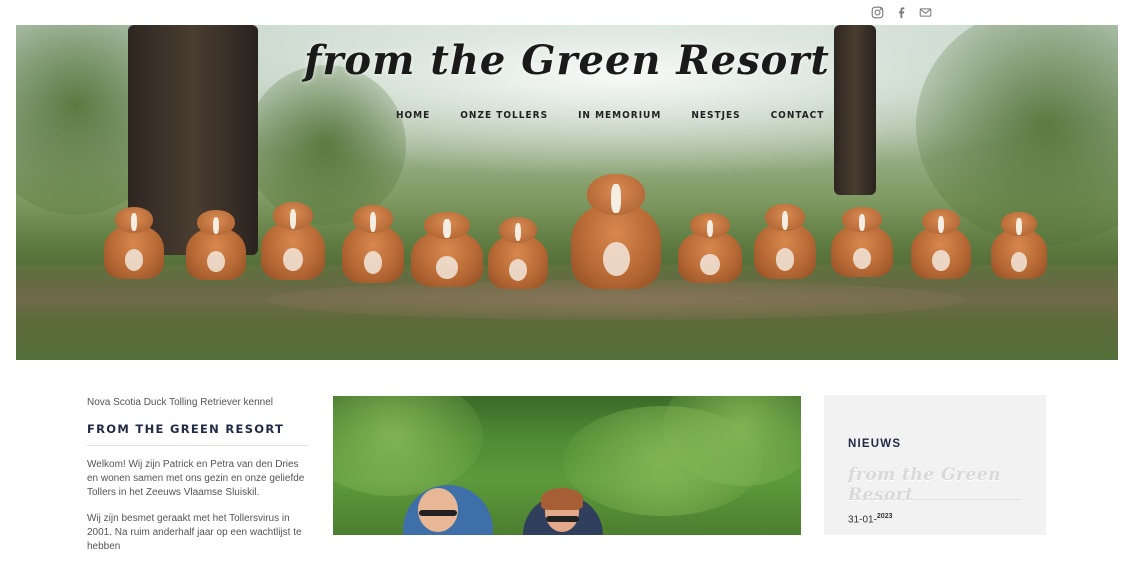 The height and width of the screenshot is (564, 1133). What do you see at coordinates (877, 12) in the screenshot?
I see `instagram-icon` at bounding box center [877, 12].